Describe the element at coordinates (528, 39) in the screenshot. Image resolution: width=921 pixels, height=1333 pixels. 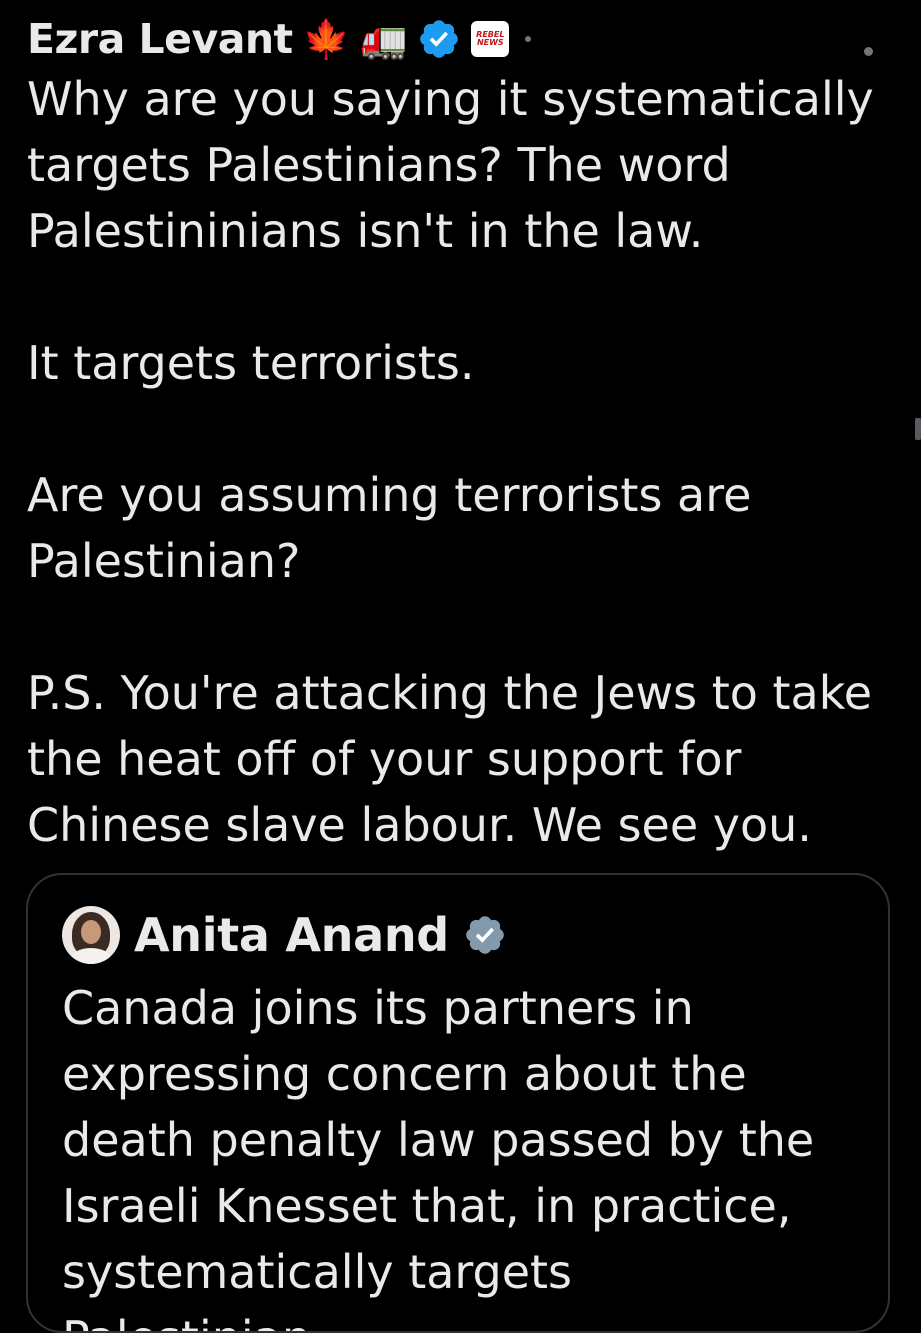
I see `separator-dot` at that location.